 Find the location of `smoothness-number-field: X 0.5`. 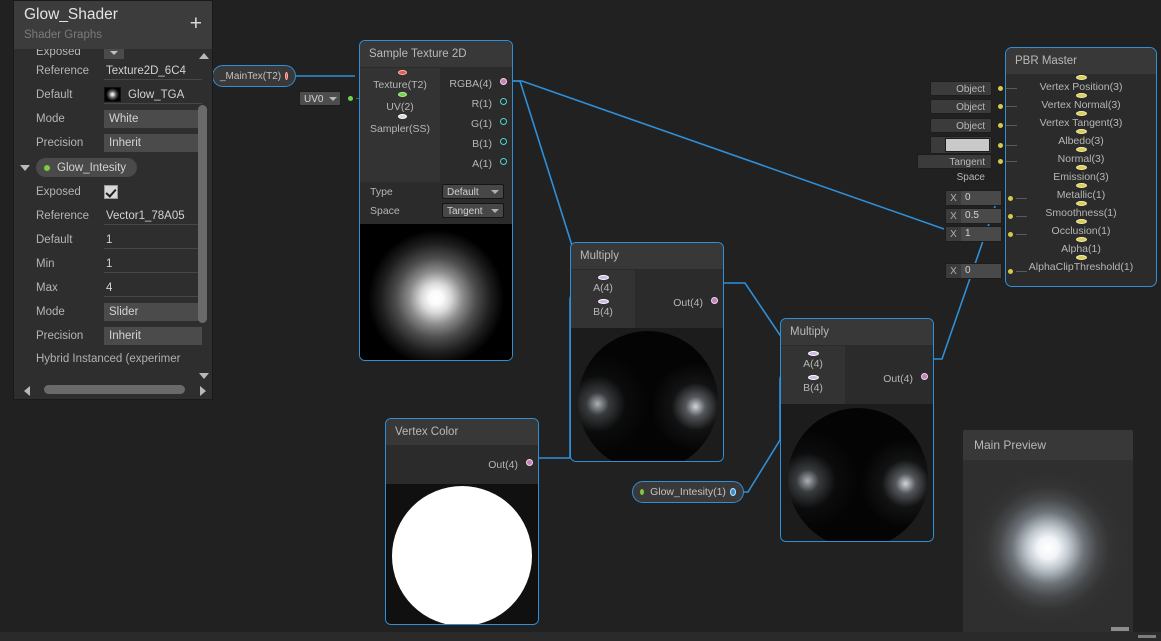

smoothness-number-field: X 0.5 is located at coordinates (973, 216).